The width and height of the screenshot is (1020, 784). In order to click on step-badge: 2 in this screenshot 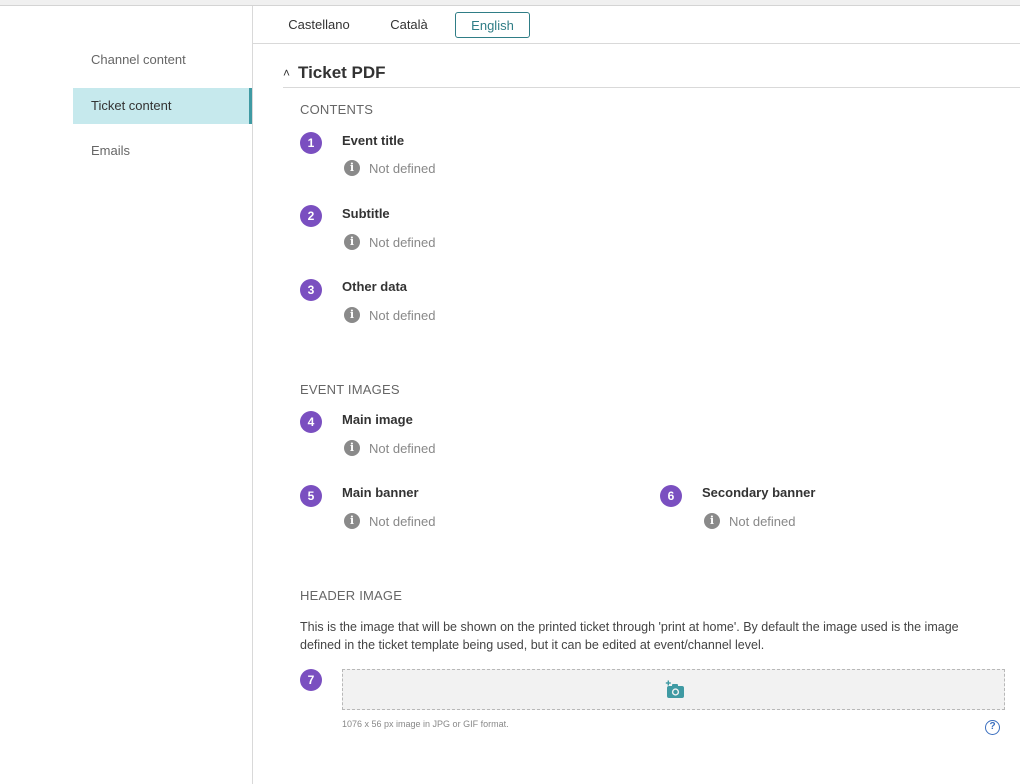, I will do `click(311, 216)`.